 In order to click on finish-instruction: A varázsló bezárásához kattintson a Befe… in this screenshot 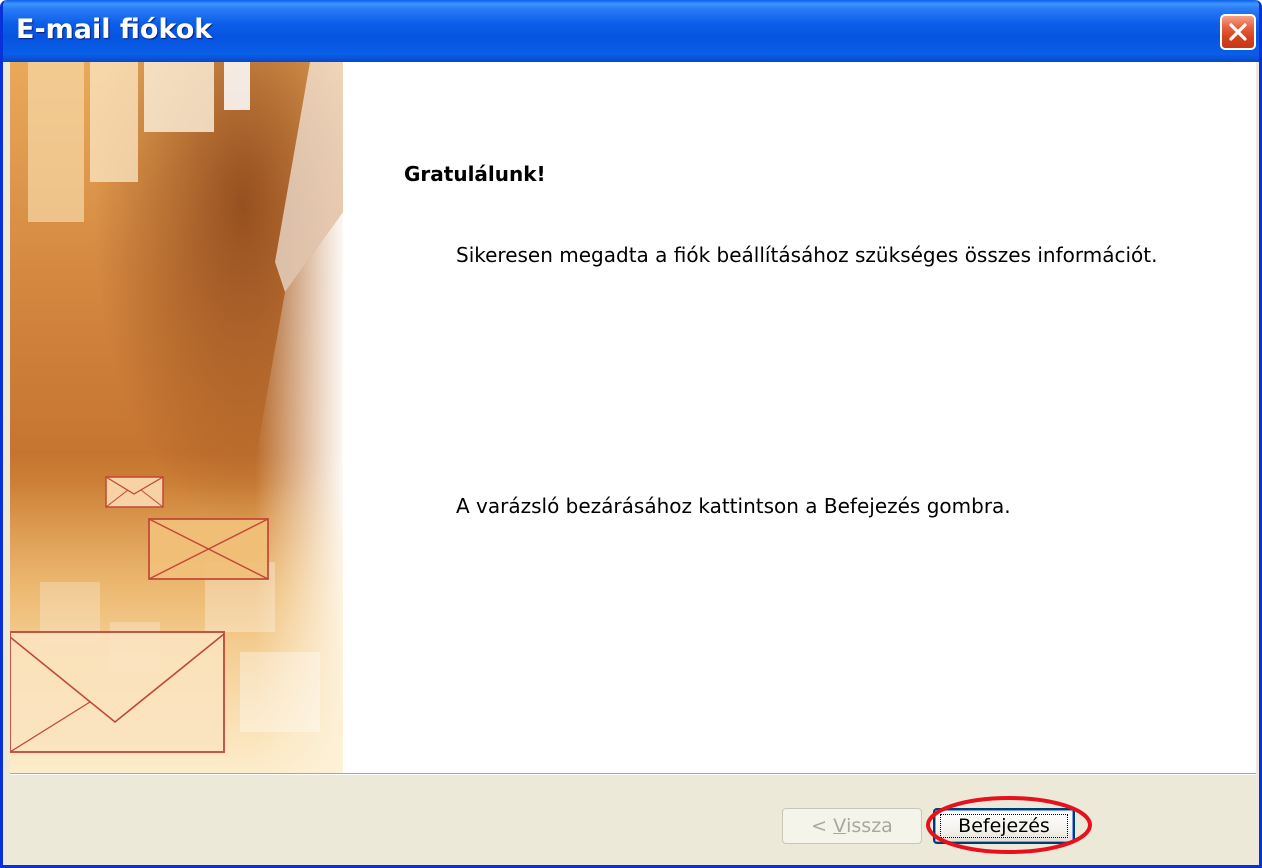, I will do `click(733, 506)`.